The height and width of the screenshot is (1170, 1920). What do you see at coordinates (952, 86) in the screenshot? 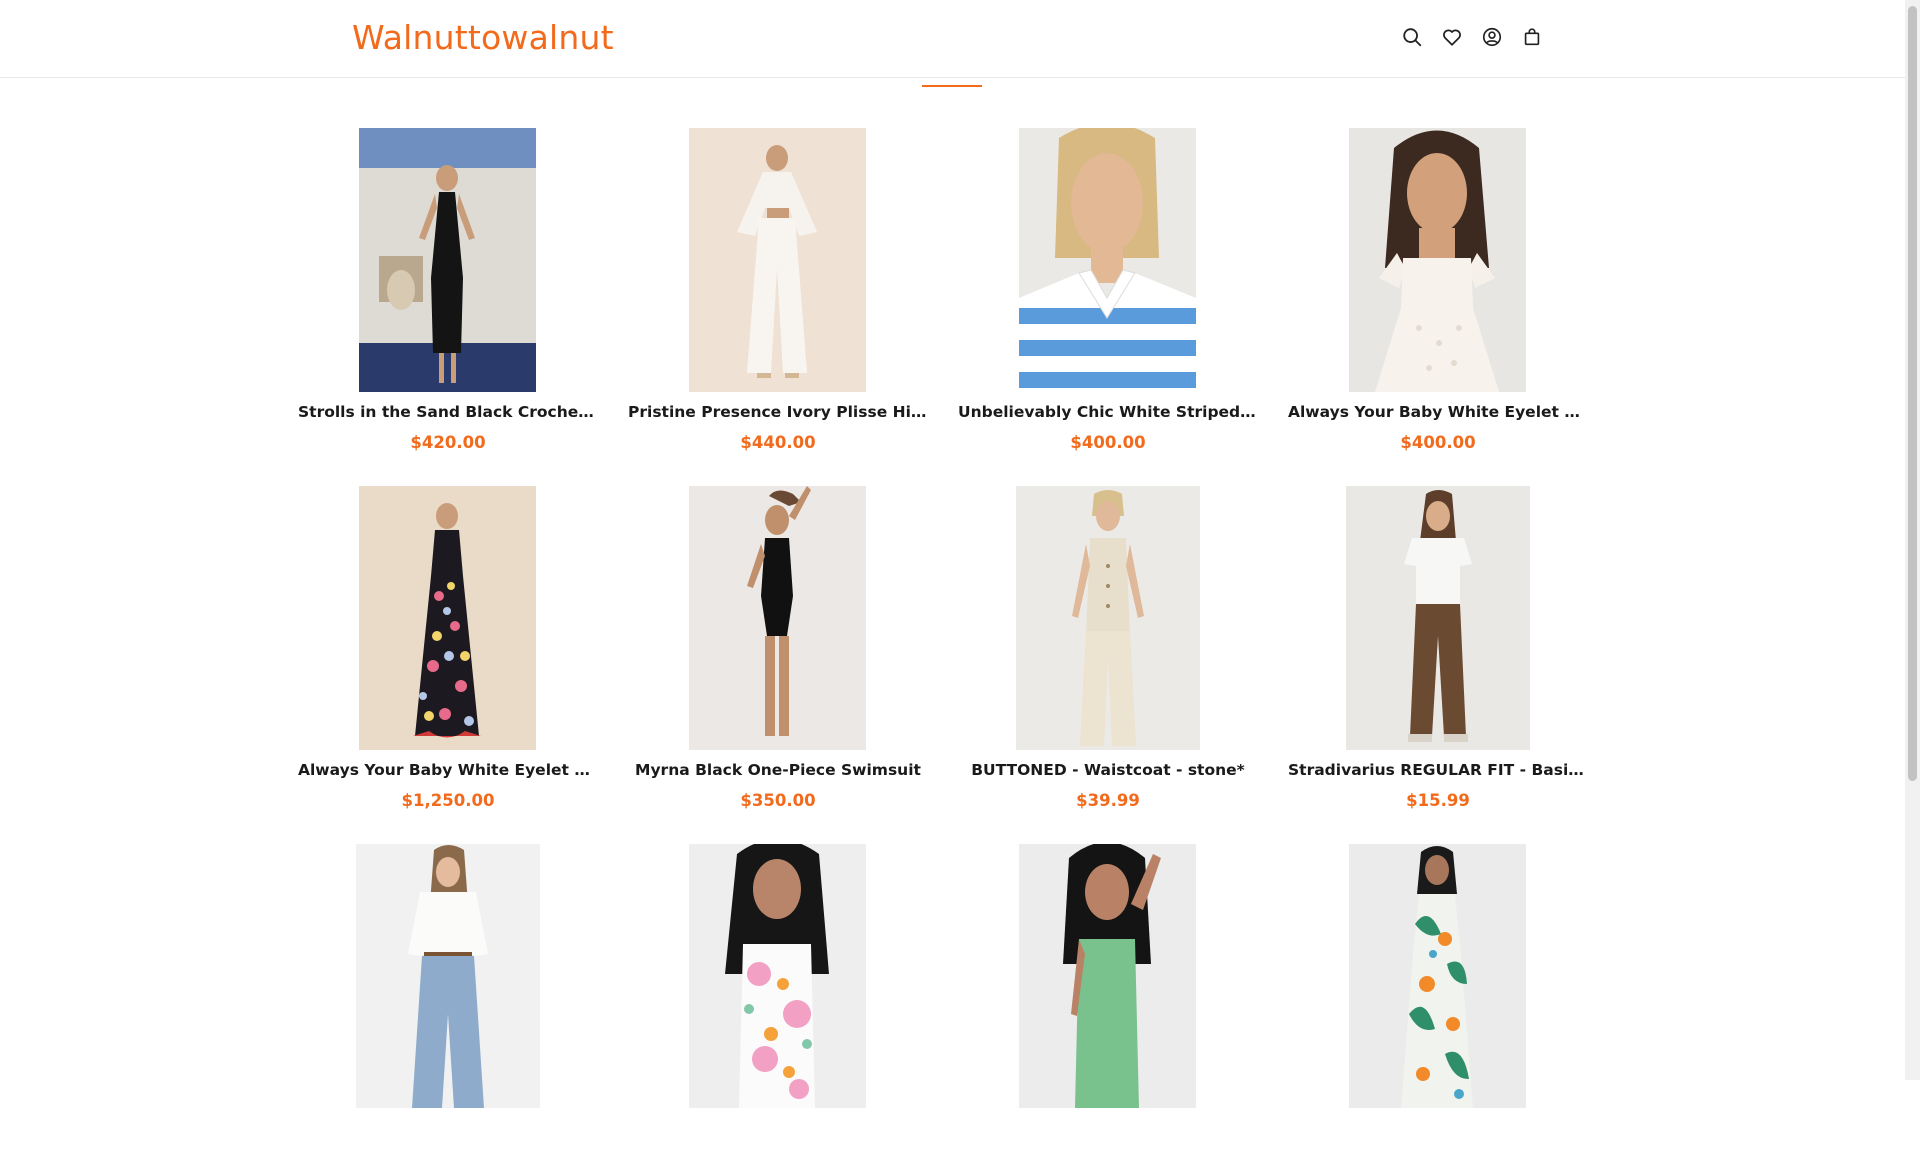
I see `active-nav-indicator` at bounding box center [952, 86].